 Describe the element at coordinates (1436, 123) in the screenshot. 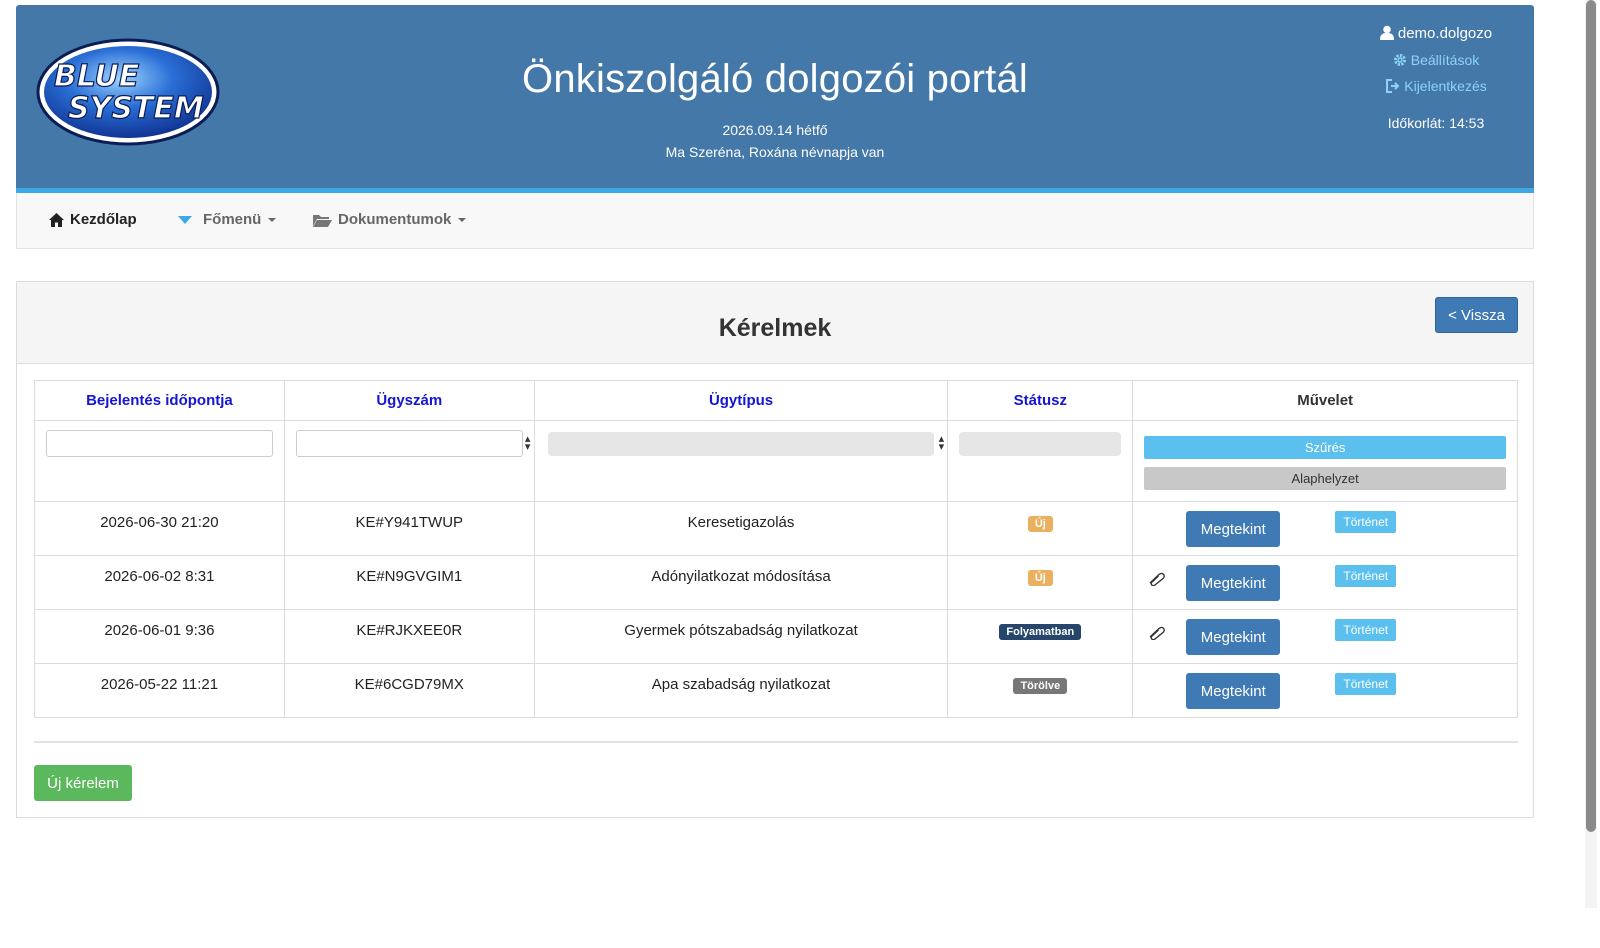

I see `session-timeout: Időkorlát: 14:53` at that location.